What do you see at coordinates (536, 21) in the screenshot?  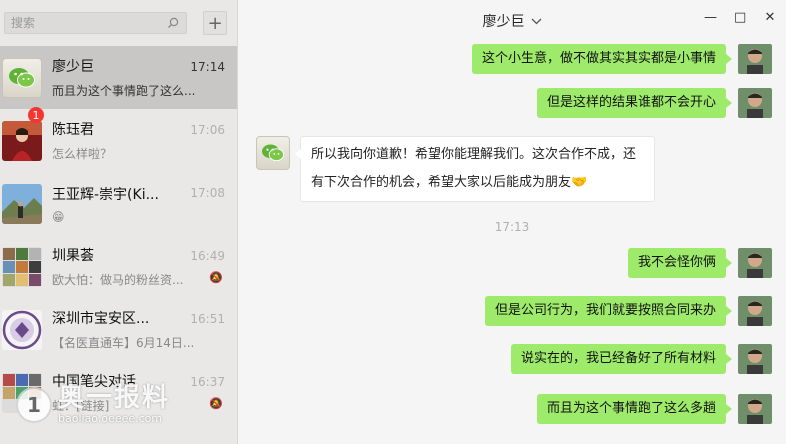 I see `chevron-down-icon` at bounding box center [536, 21].